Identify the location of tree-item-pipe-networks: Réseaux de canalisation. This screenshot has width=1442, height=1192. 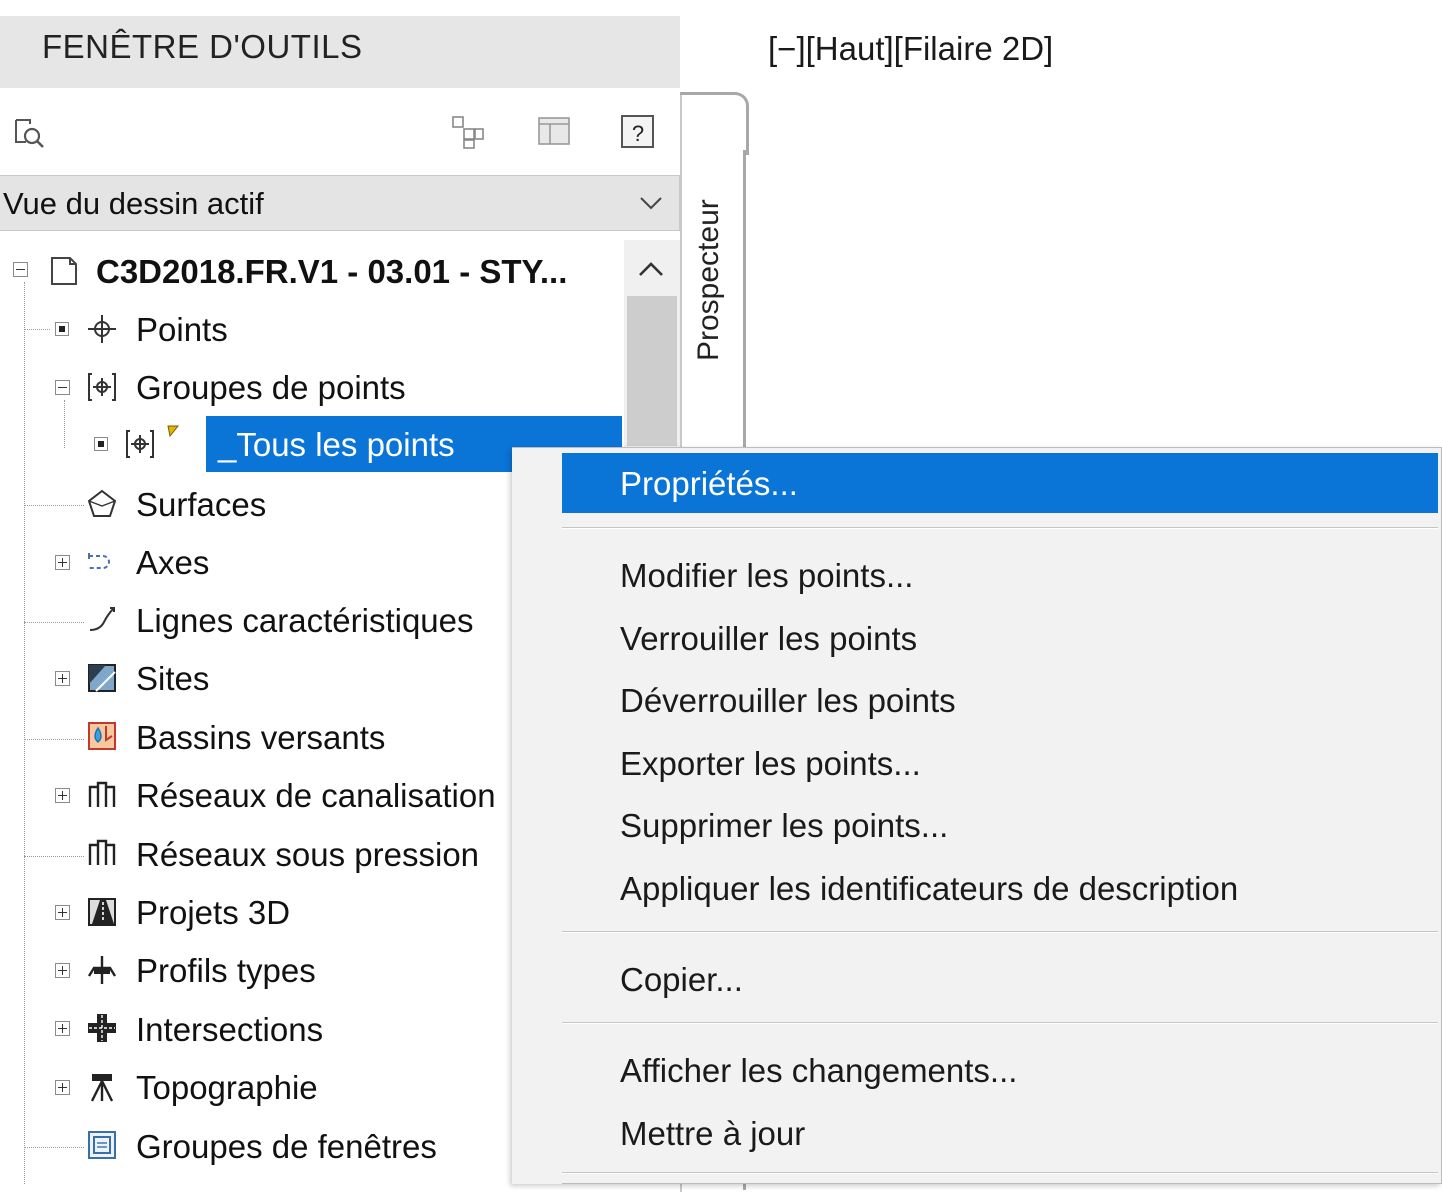
(316, 796).